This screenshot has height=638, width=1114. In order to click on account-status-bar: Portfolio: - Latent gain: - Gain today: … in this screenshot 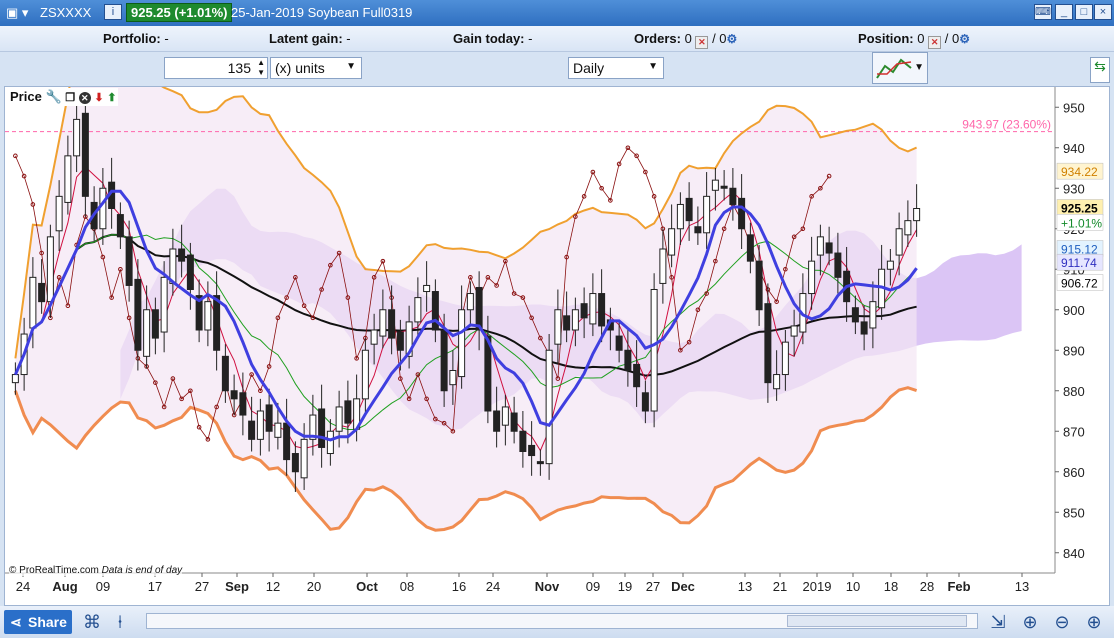, I will do `click(557, 39)`.